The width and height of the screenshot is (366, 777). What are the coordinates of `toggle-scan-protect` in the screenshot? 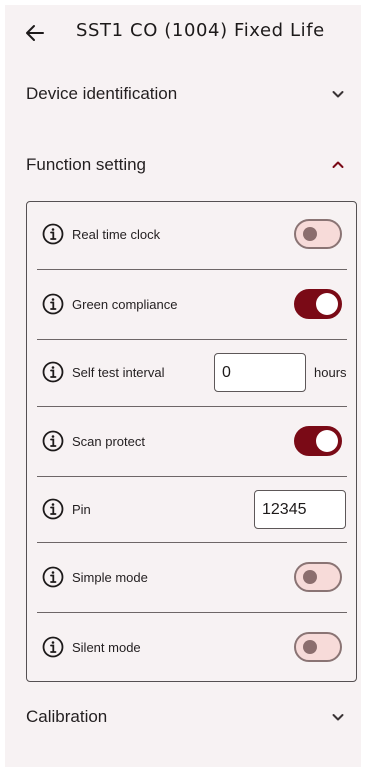 It's located at (318, 441).